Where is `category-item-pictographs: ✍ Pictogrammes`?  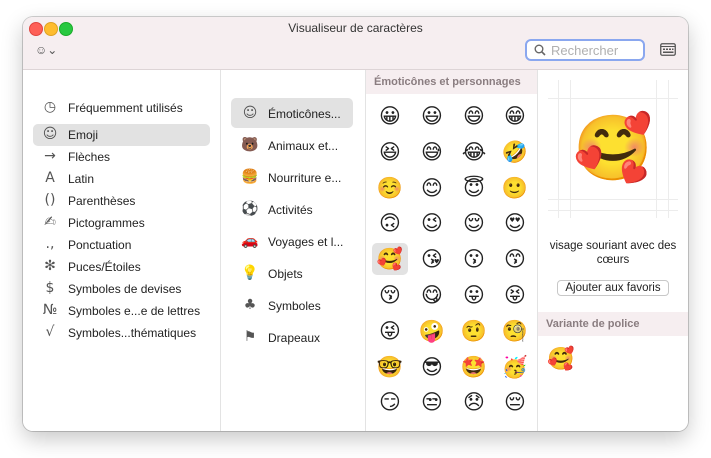 category-item-pictographs: ✍ Pictogrammes is located at coordinates (121, 223).